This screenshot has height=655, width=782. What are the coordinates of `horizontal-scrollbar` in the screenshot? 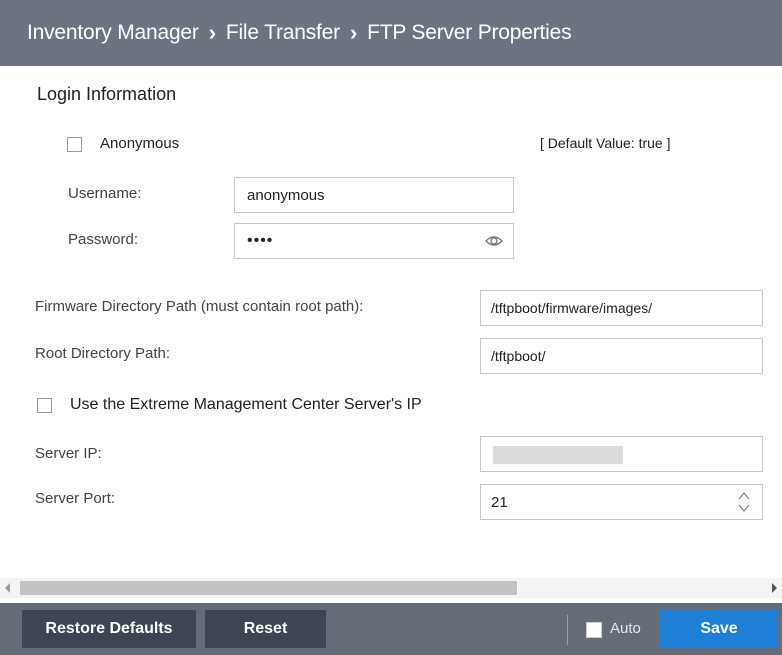 It's located at (391, 588).